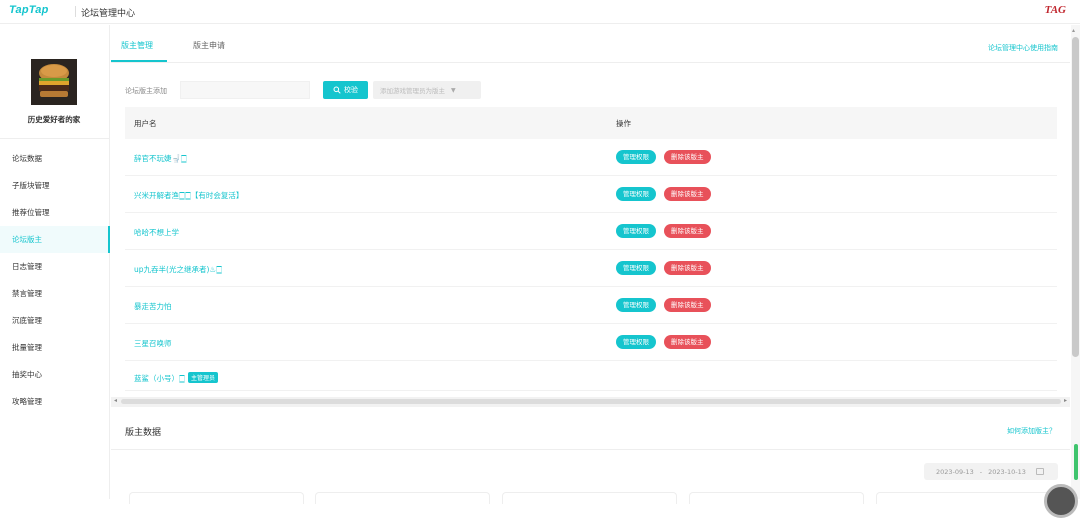 The height and width of the screenshot is (518, 1080). Describe the element at coordinates (54, 293) in the screenshot. I see `sidebar-item-mute: 禁言管理` at that location.